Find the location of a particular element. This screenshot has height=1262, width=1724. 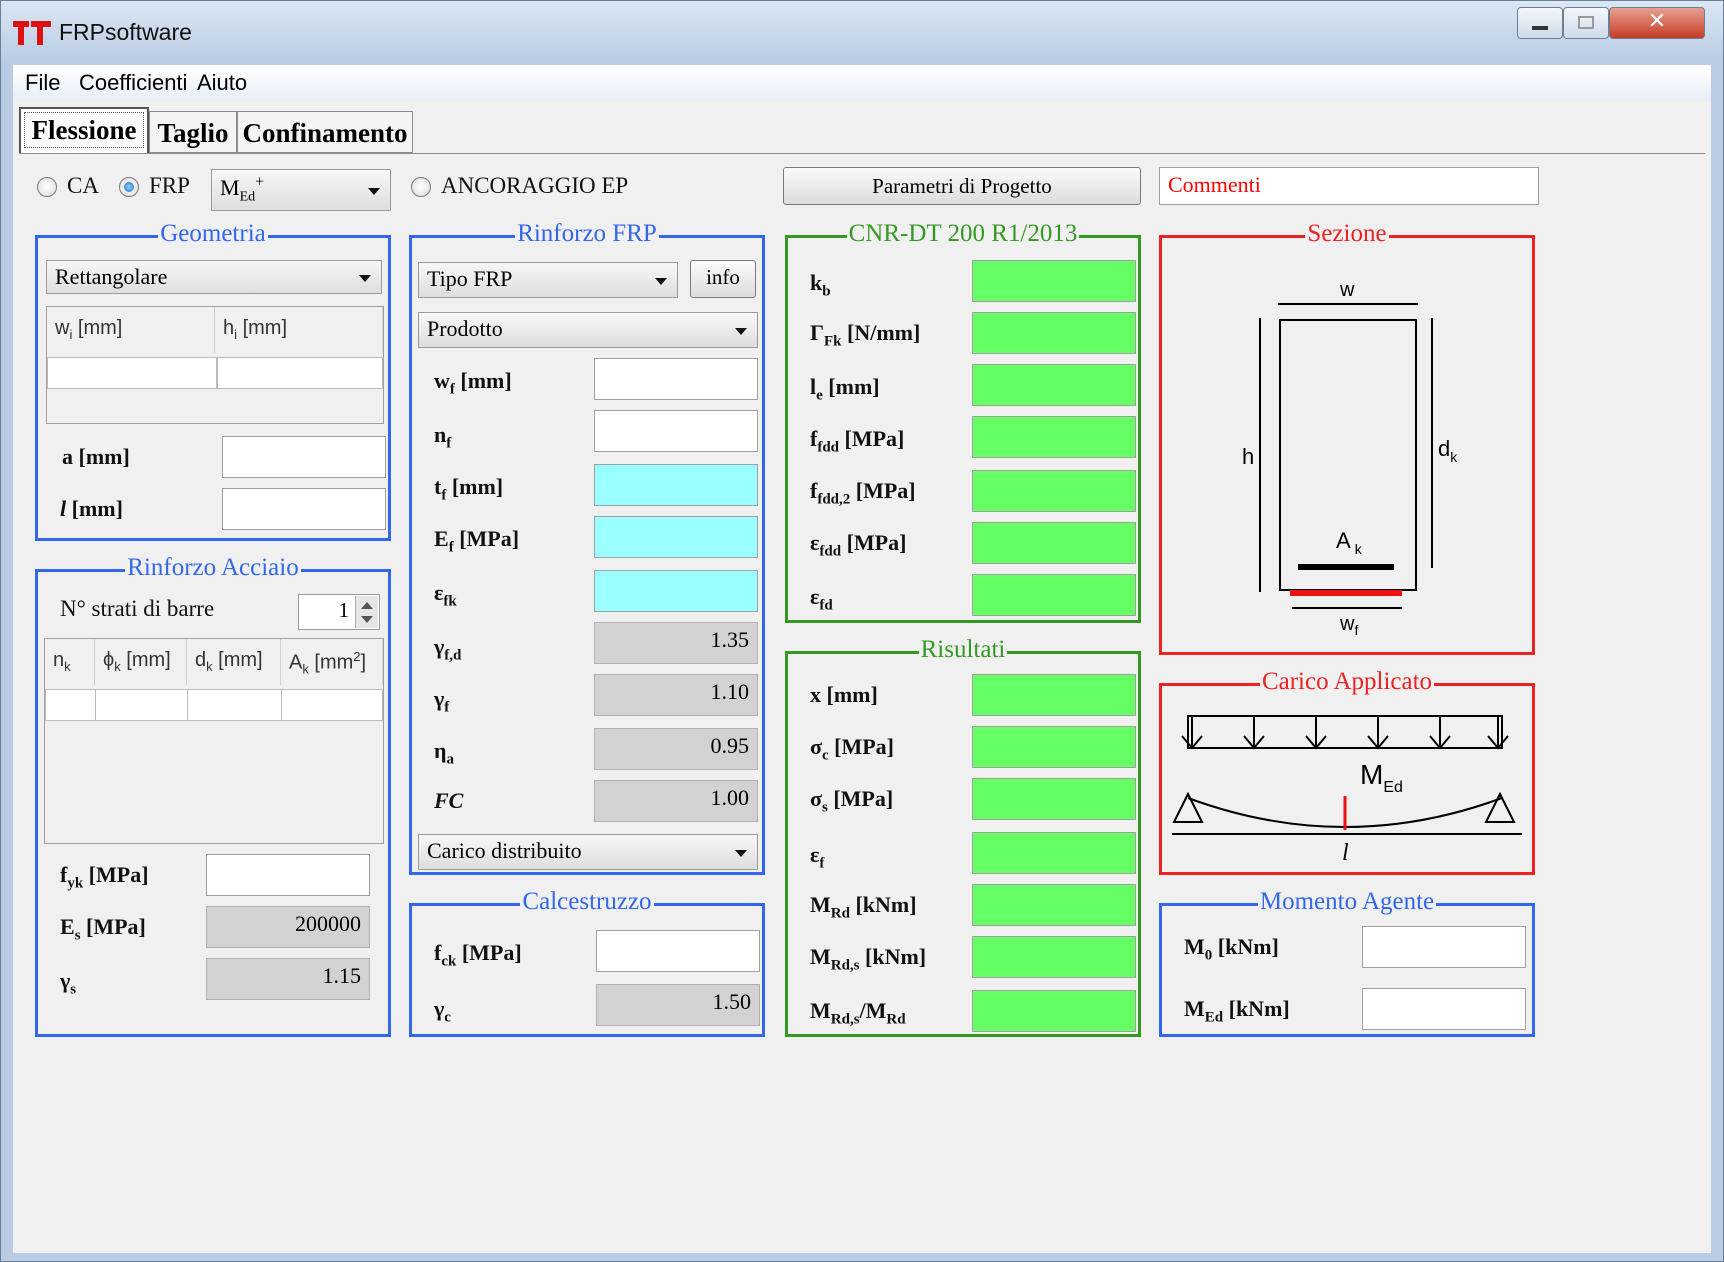

load-type-select: Carico distribuito is located at coordinates (588, 852).